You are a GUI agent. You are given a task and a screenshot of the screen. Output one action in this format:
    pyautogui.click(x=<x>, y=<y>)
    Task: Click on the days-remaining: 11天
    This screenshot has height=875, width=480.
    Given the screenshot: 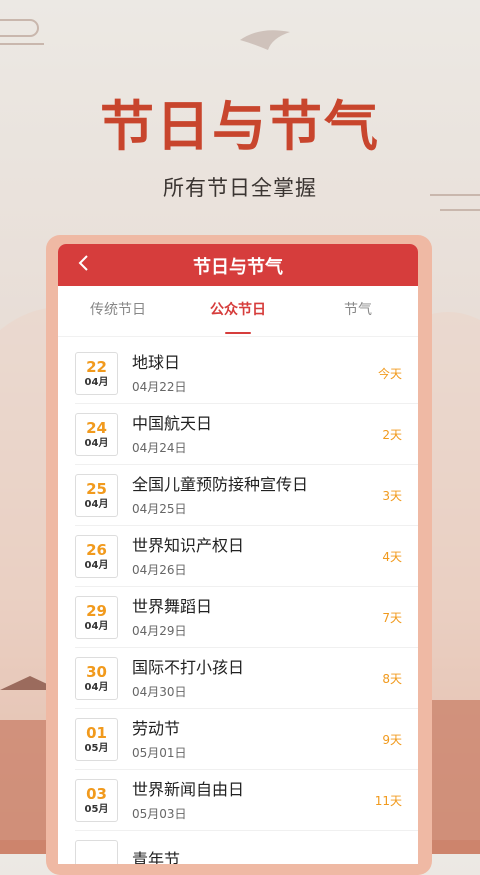 What is the action you would take?
    pyautogui.click(x=388, y=801)
    